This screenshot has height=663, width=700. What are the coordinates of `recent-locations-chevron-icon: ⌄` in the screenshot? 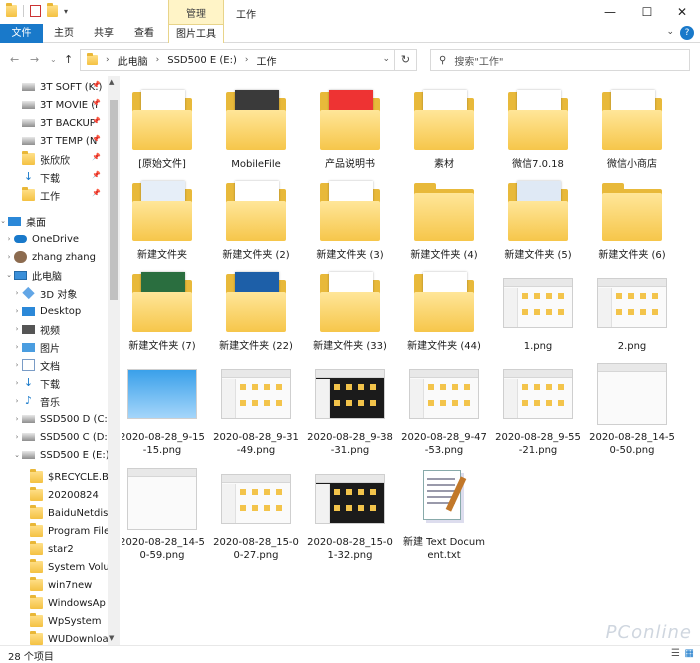 It's located at (53, 59).